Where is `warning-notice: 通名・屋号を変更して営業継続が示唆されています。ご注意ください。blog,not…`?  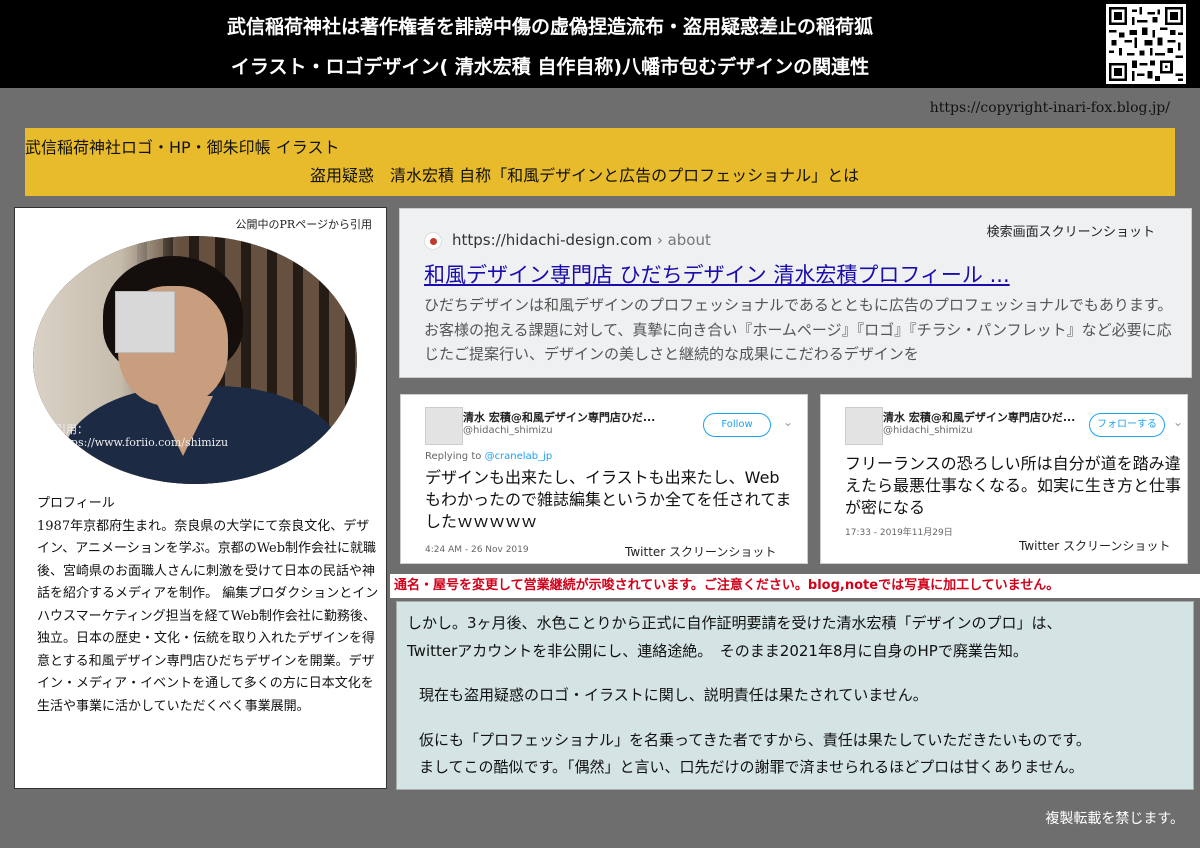
warning-notice: 通名・屋号を変更して営業継続が示唆されています。ご注意ください。blog,not… is located at coordinates (795, 586).